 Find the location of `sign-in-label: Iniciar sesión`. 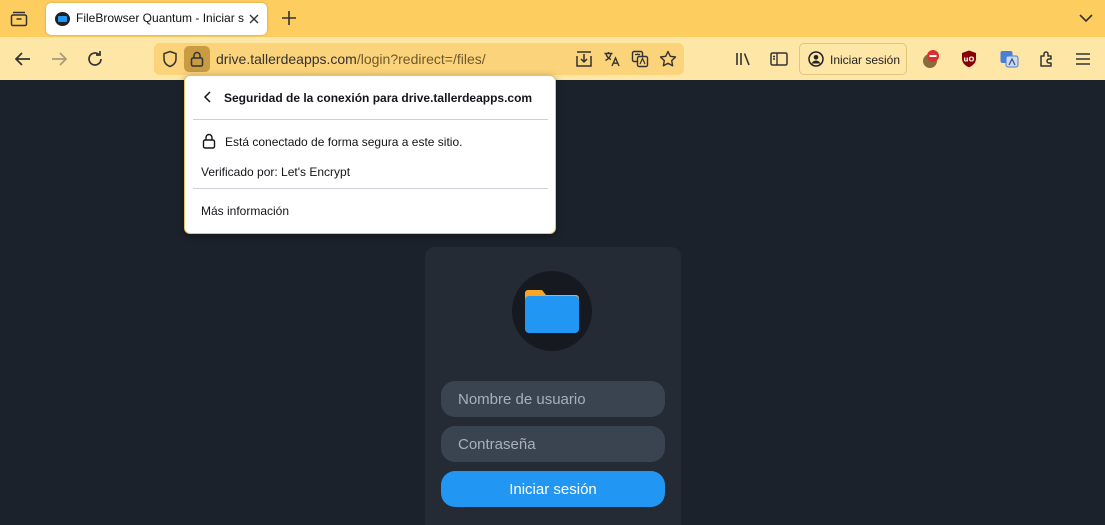

sign-in-label: Iniciar sesión is located at coordinates (865, 60).